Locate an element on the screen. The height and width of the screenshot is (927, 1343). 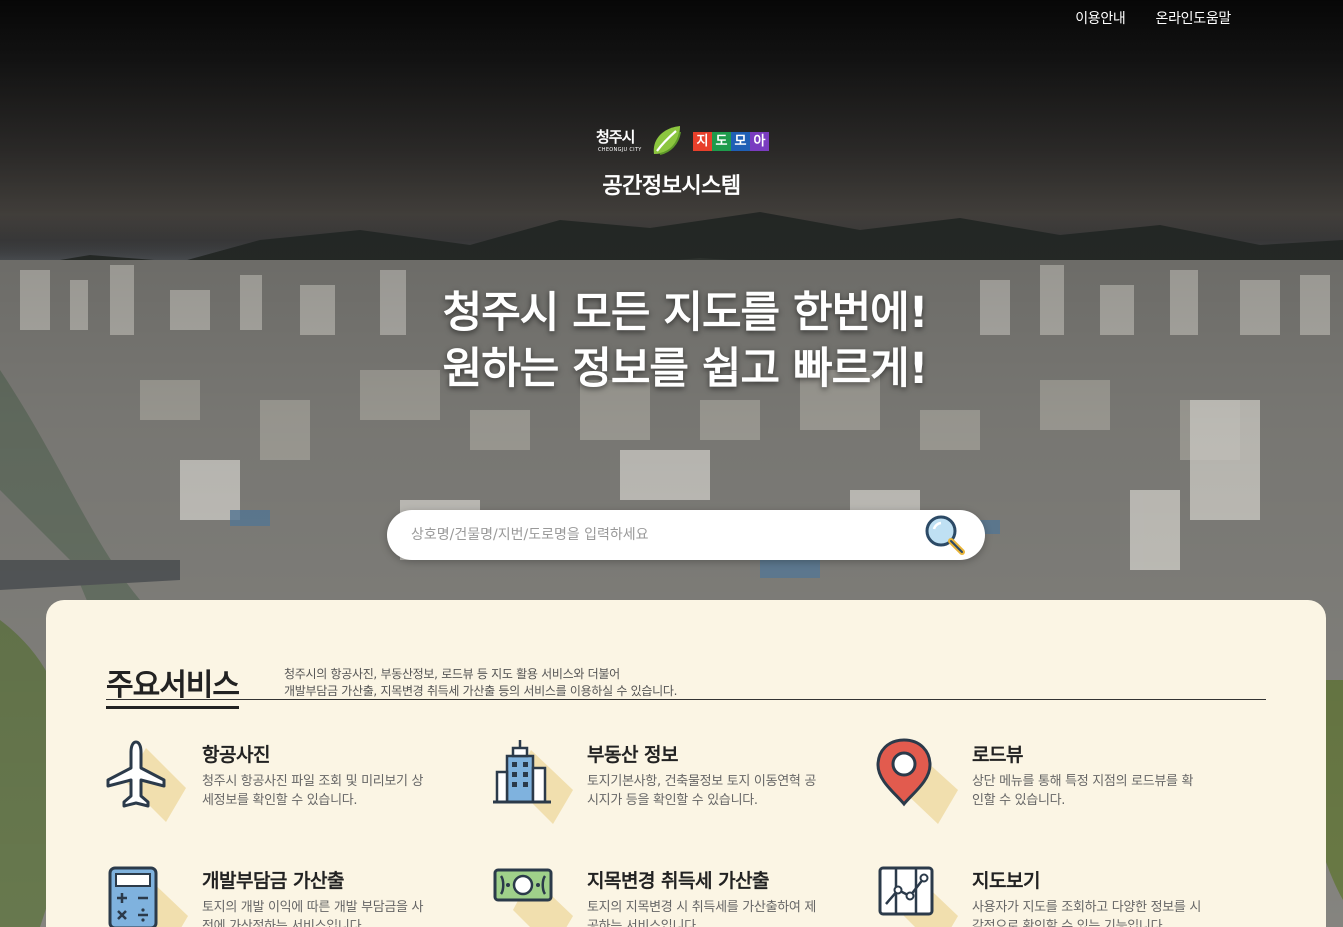
map-pin-icon is located at coordinates (917, 781).